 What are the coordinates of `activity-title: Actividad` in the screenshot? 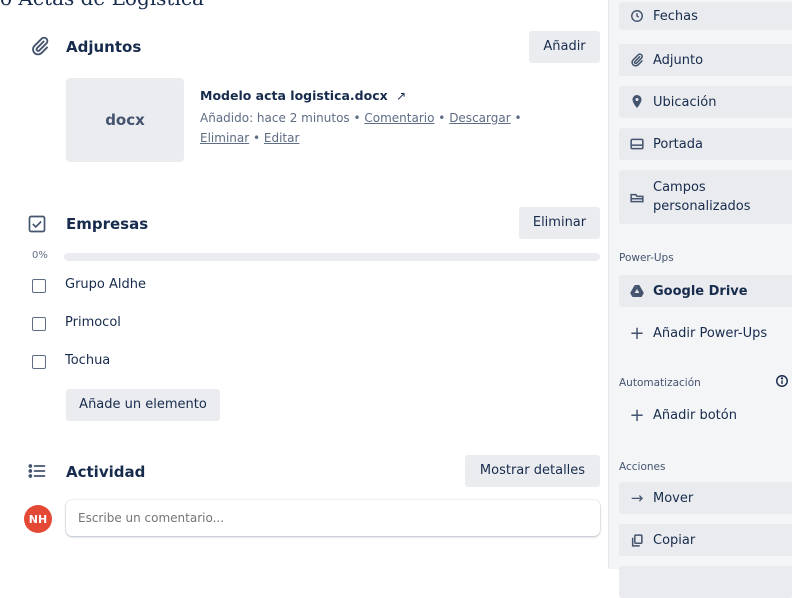 It's located at (106, 472).